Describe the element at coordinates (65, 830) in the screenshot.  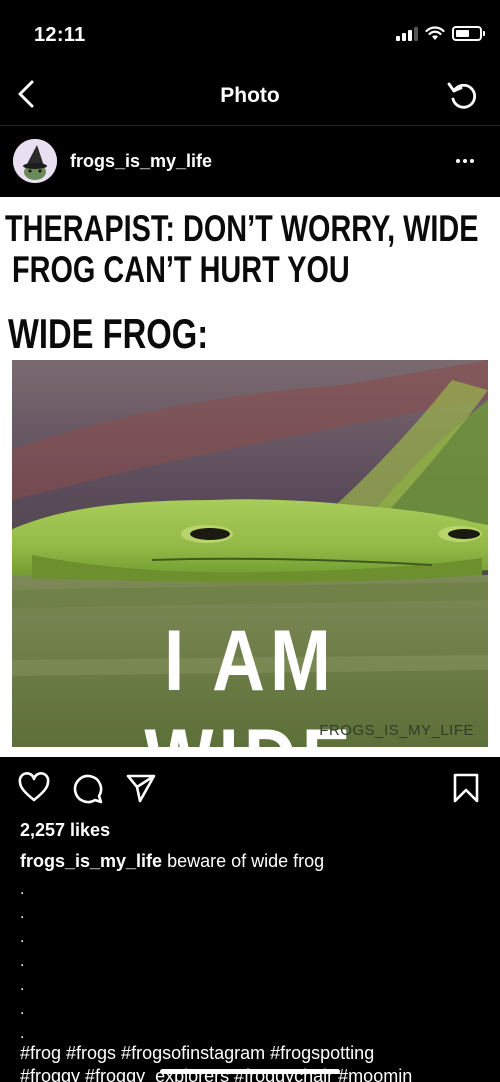
I see `likes-count: 2,257 likes` at that location.